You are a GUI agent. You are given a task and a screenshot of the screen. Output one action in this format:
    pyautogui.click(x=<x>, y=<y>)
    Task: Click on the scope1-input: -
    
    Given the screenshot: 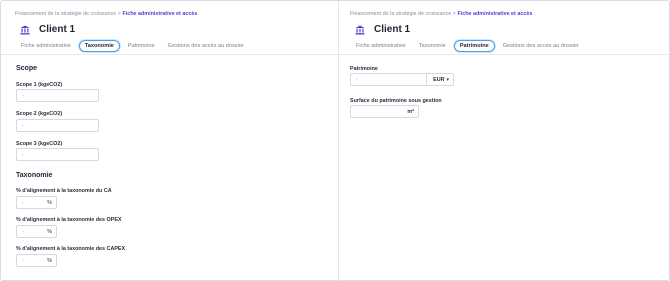 What is the action you would take?
    pyautogui.click(x=57, y=95)
    